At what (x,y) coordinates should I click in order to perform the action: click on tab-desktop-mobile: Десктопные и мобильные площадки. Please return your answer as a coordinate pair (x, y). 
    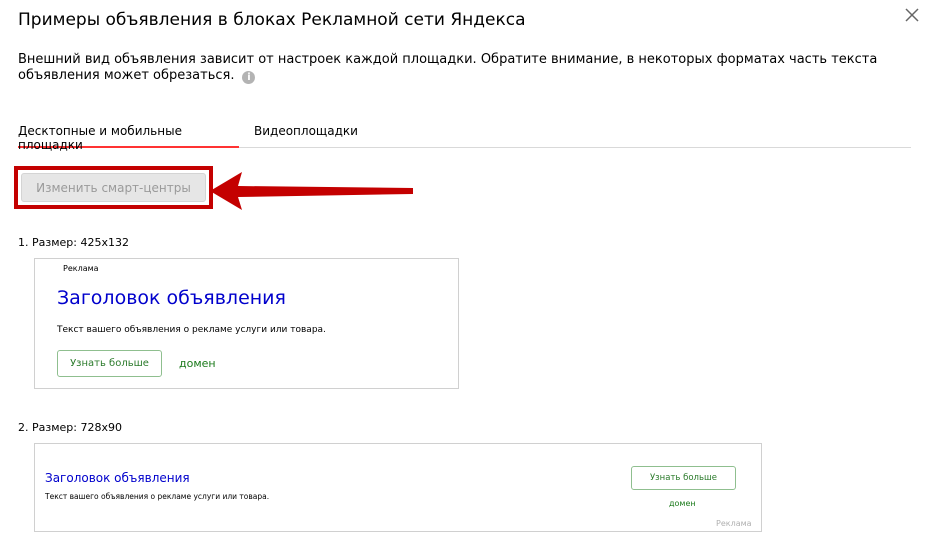
    Looking at the image, I should click on (128, 138).